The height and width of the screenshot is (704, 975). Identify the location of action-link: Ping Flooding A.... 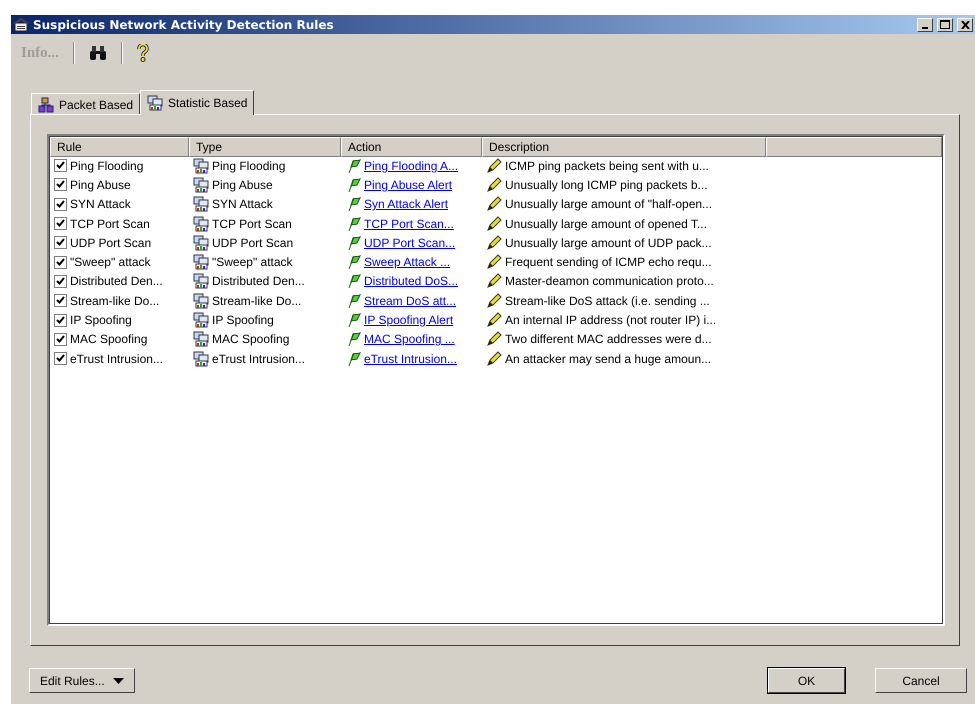
(411, 165).